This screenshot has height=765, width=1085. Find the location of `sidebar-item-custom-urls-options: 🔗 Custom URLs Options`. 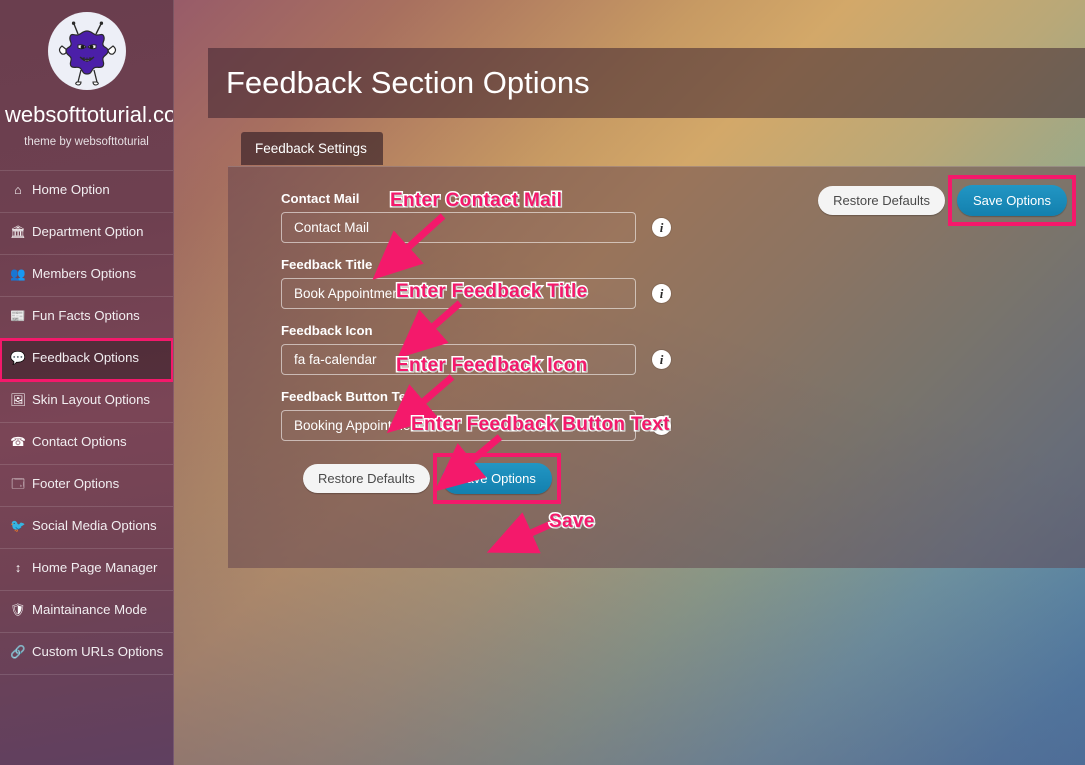

sidebar-item-custom-urls-options: 🔗 Custom URLs Options is located at coordinates (86, 654).